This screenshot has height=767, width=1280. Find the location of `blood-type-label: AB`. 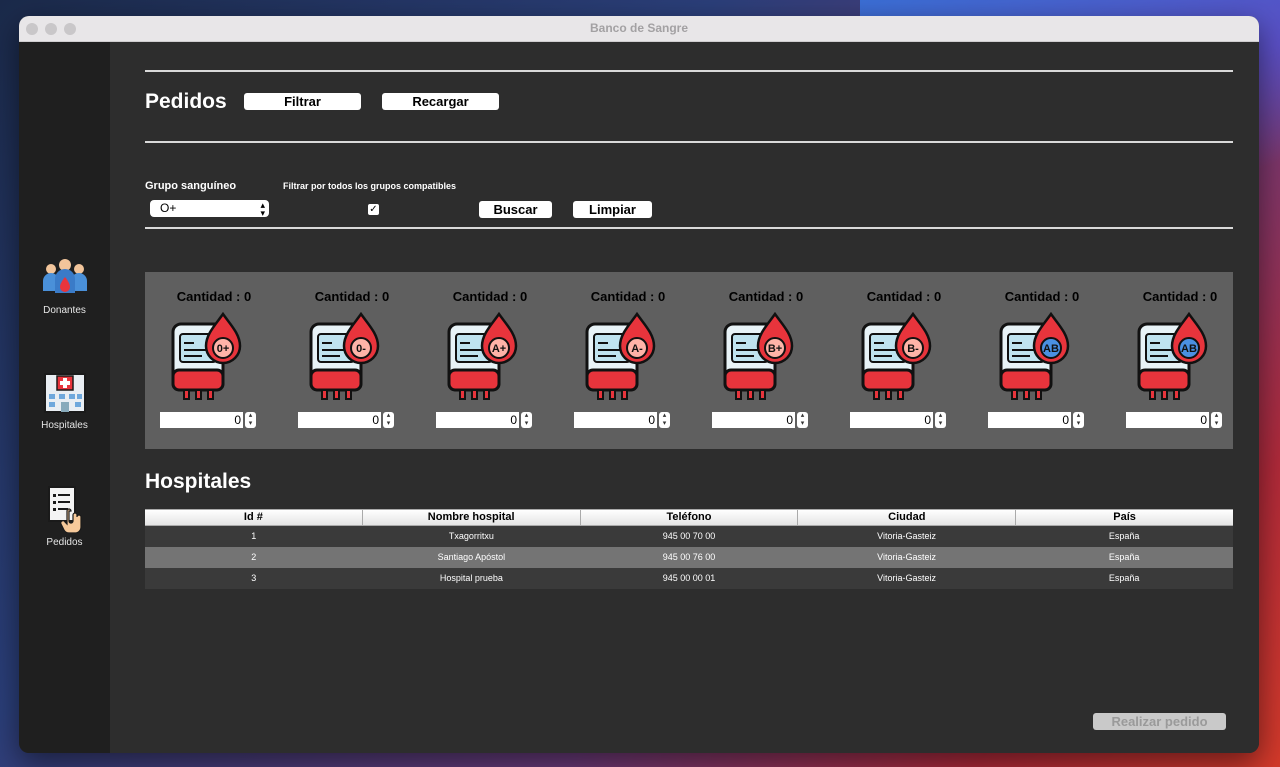

blood-type-label: AB is located at coordinates (1051, 349).